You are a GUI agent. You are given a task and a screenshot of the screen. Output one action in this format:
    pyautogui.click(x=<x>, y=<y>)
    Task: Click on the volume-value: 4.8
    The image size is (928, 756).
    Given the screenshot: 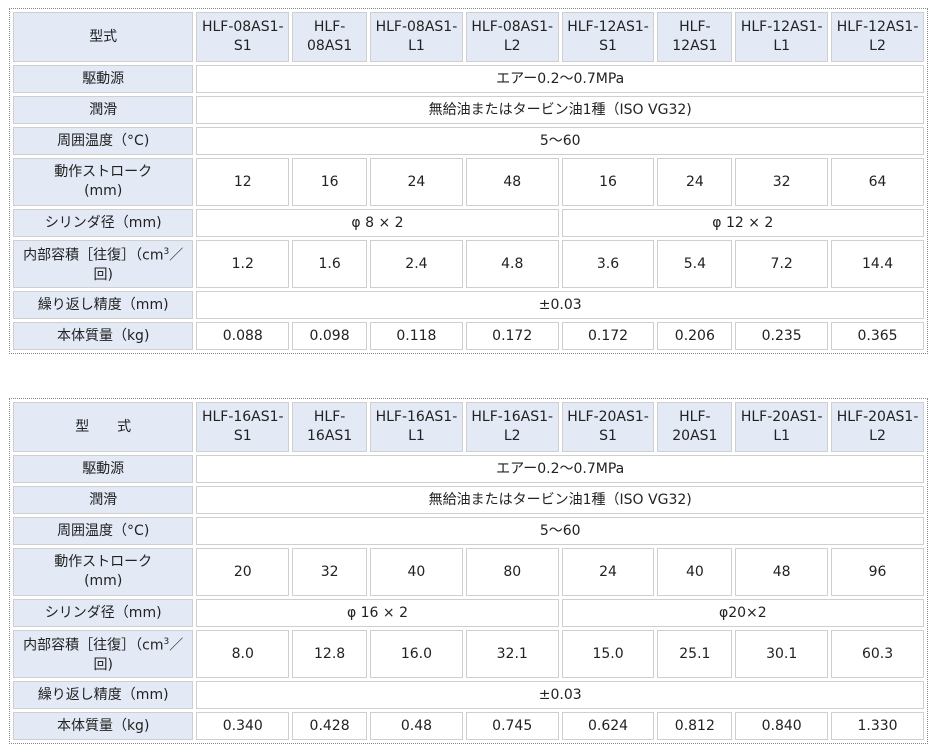 What is the action you would take?
    pyautogui.click(x=512, y=264)
    